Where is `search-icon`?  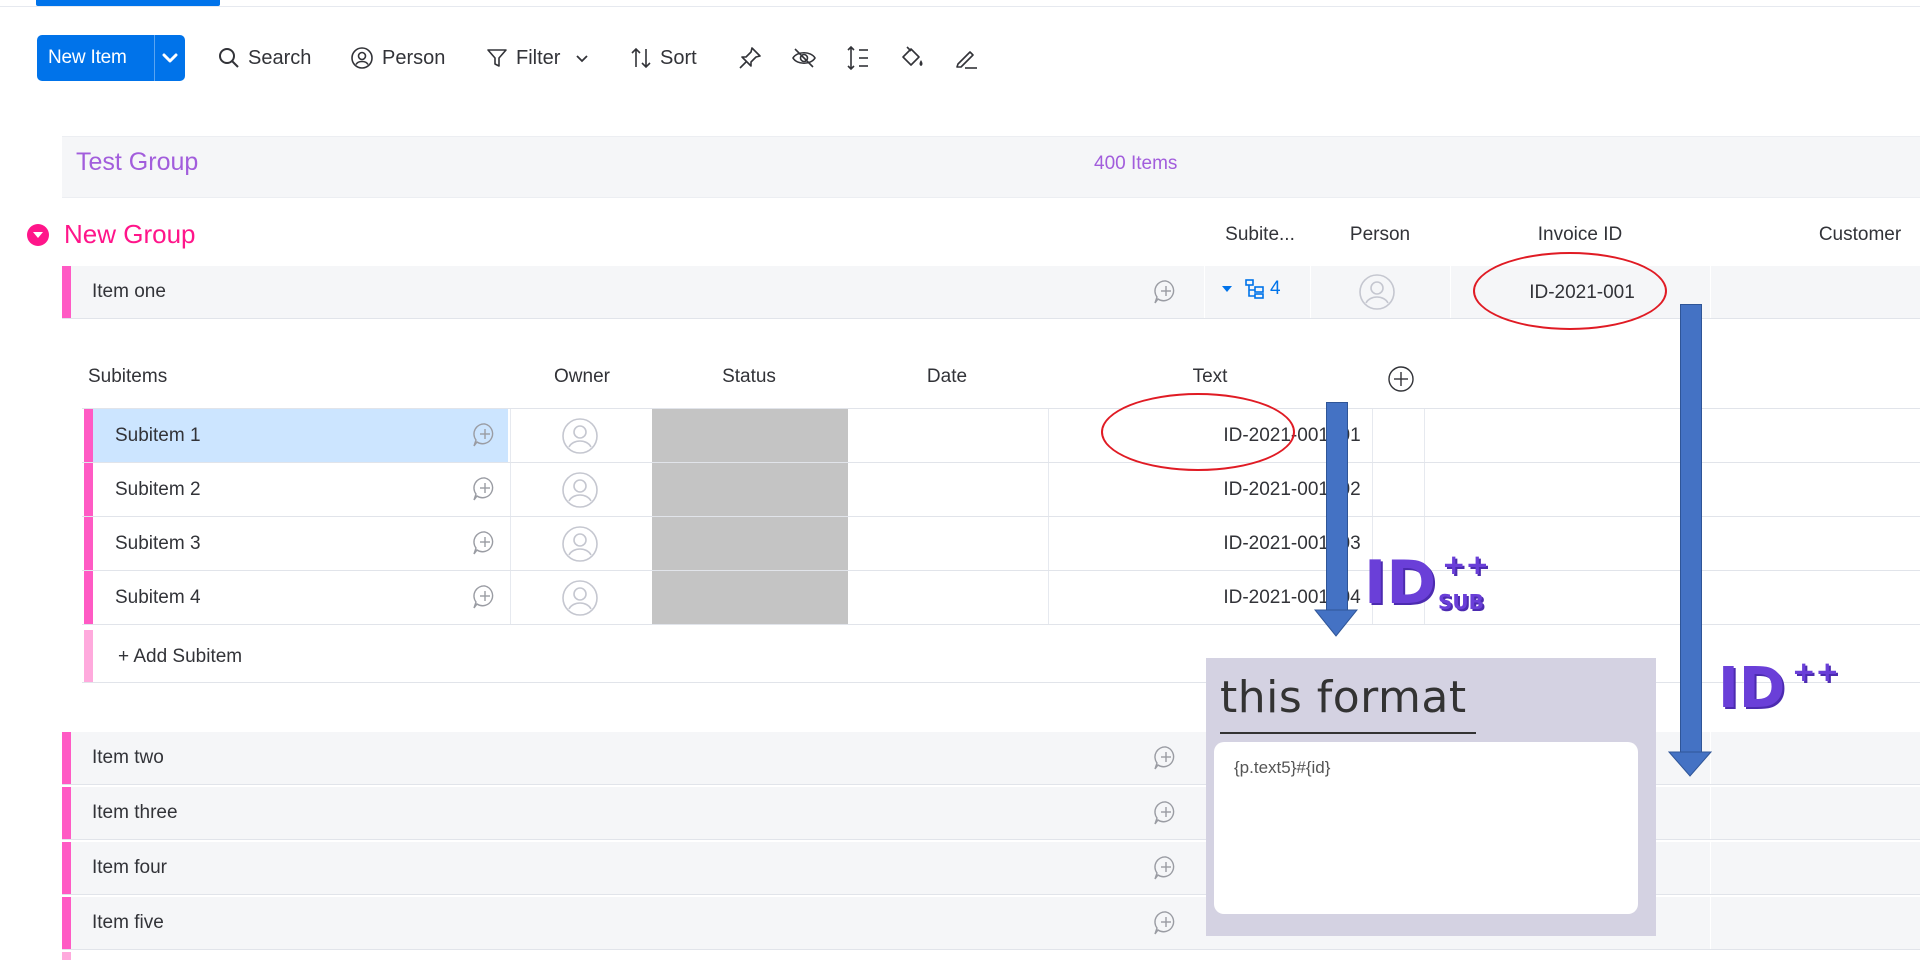
search-icon is located at coordinates (229, 58).